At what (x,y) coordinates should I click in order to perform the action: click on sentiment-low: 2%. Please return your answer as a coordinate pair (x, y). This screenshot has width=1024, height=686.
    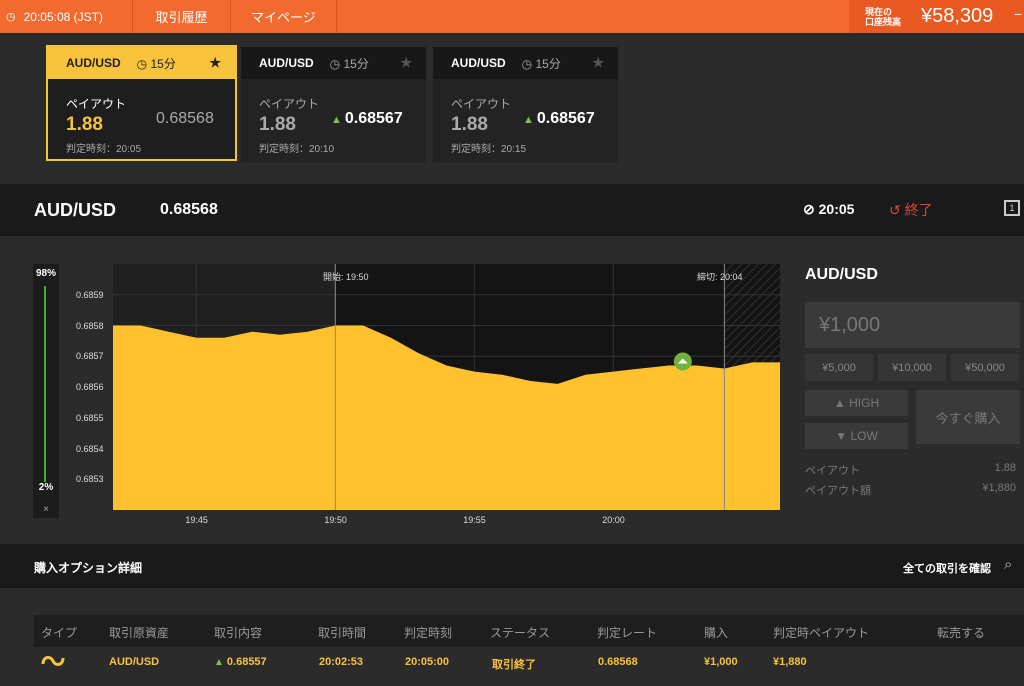
    Looking at the image, I should click on (46, 487).